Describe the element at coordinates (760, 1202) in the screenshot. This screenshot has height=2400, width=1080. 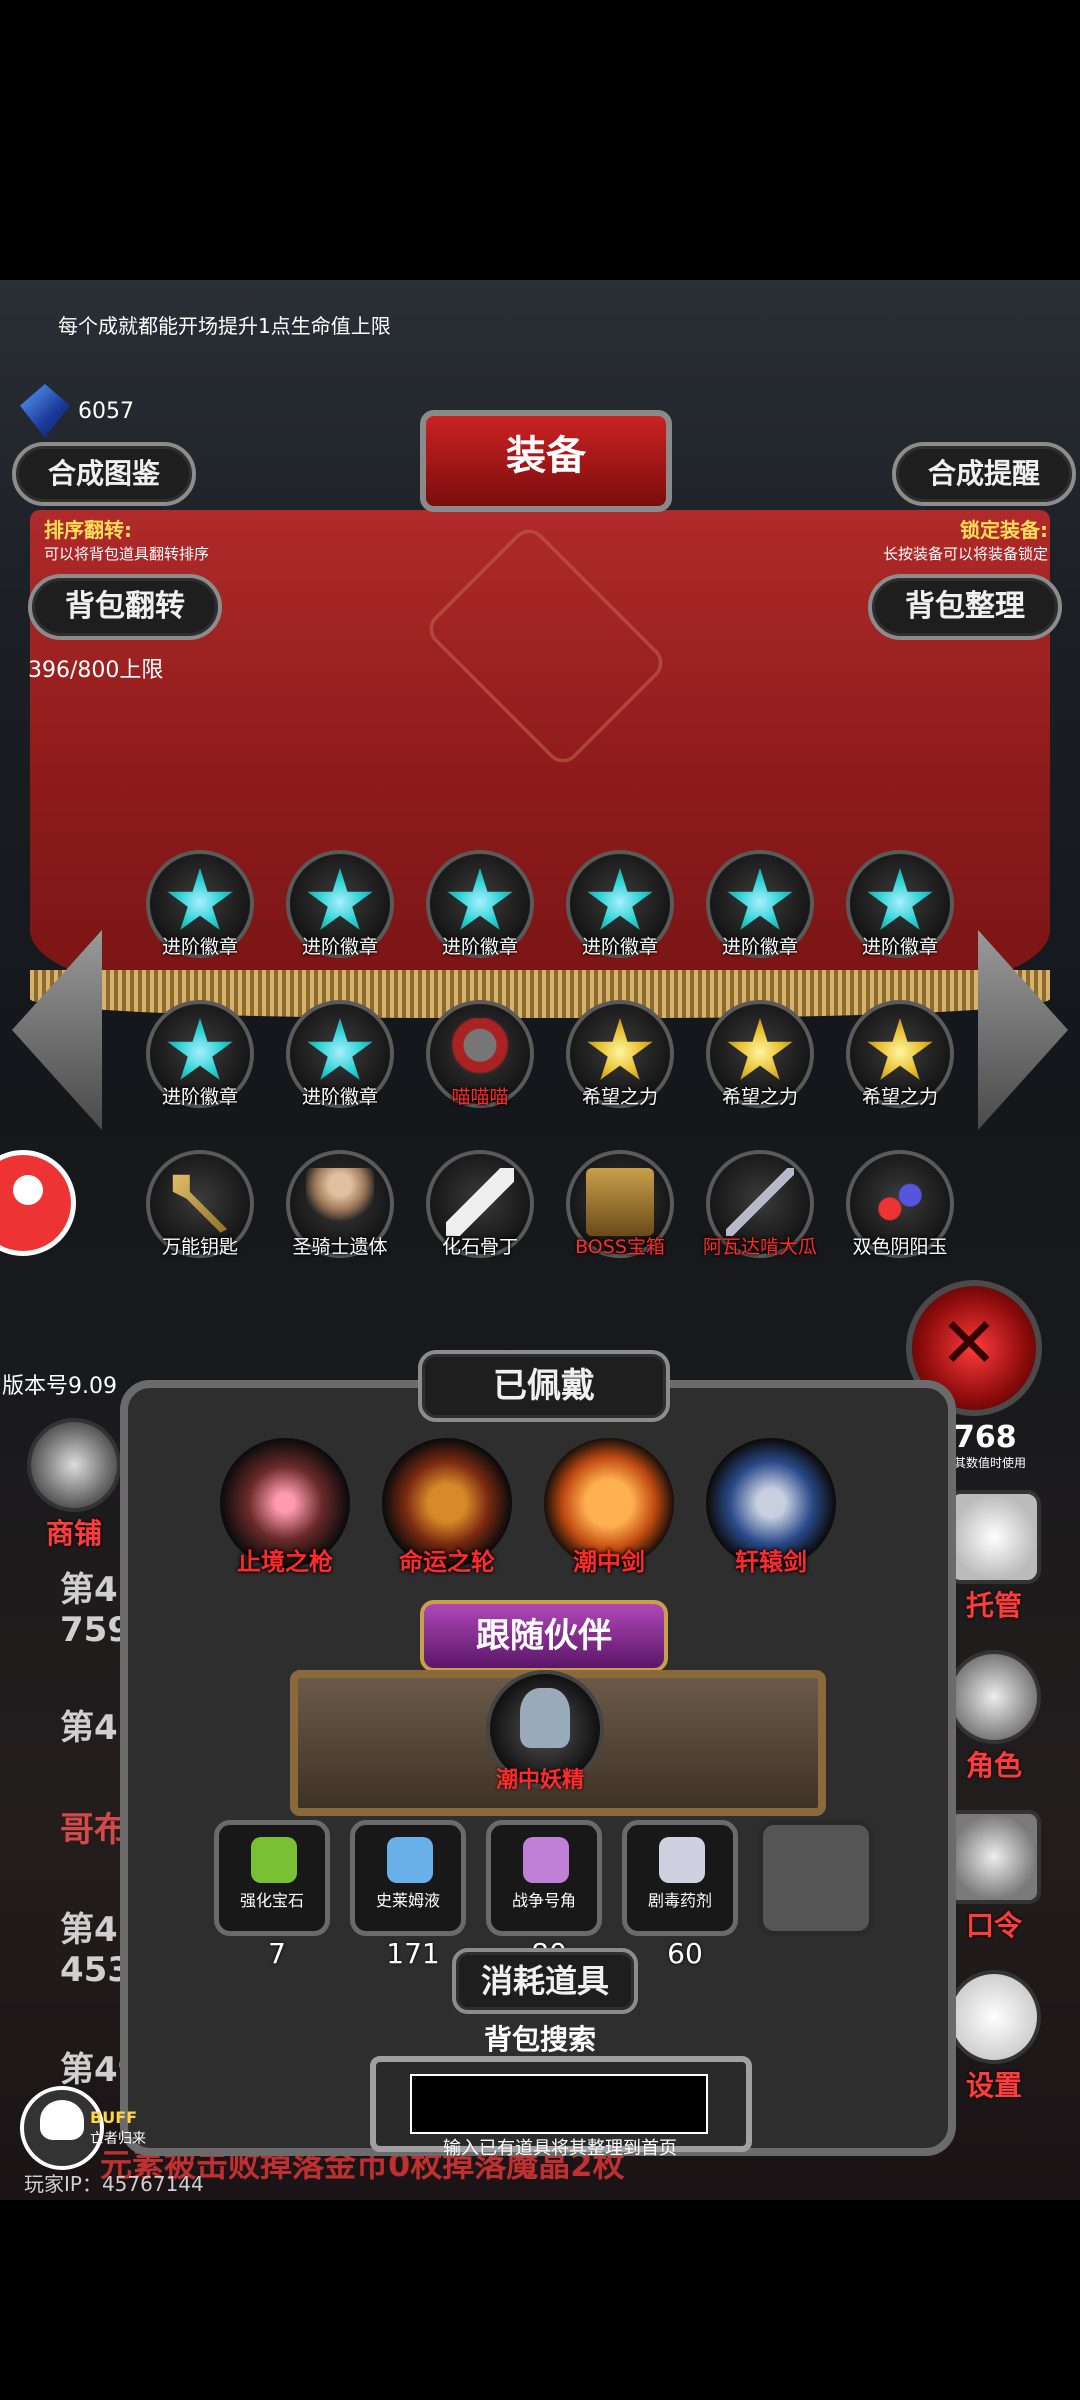
I see `staff-icon` at that location.